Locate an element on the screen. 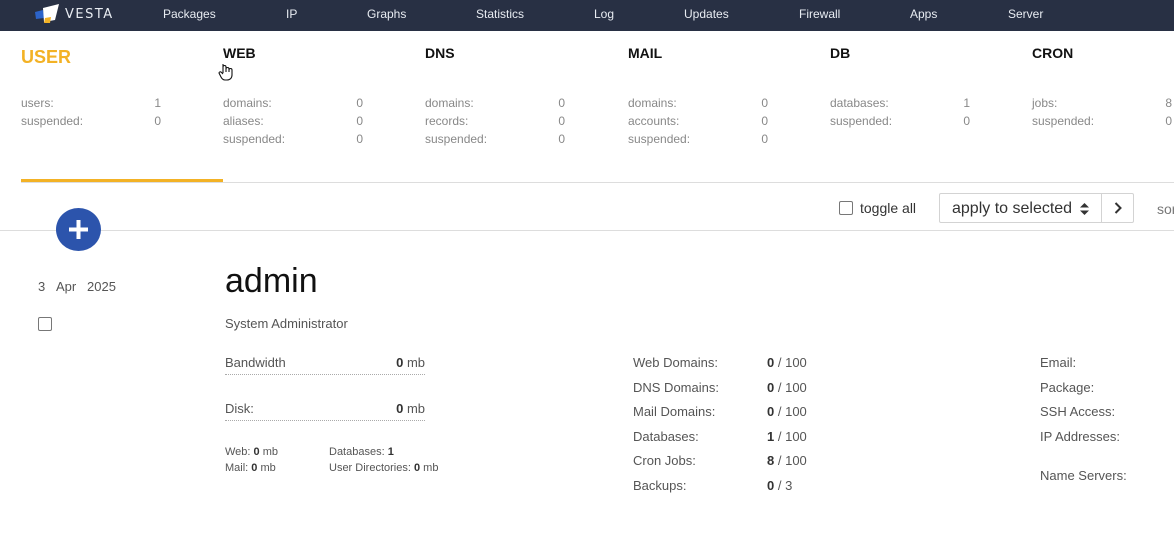 The width and height of the screenshot is (1174, 549). stat-label: aliases: is located at coordinates (243, 121).